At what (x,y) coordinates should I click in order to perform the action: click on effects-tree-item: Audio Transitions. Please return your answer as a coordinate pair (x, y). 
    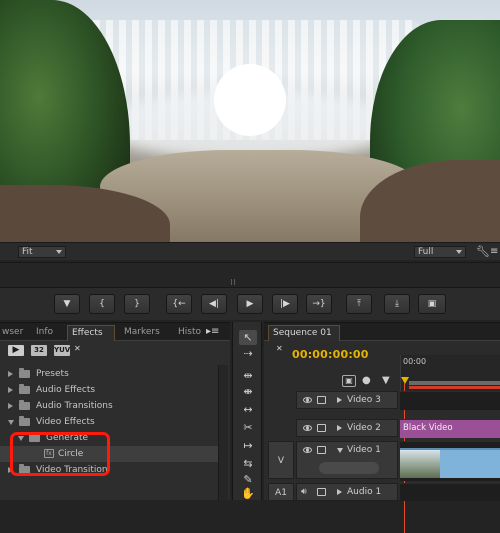
    Looking at the image, I should click on (109, 406).